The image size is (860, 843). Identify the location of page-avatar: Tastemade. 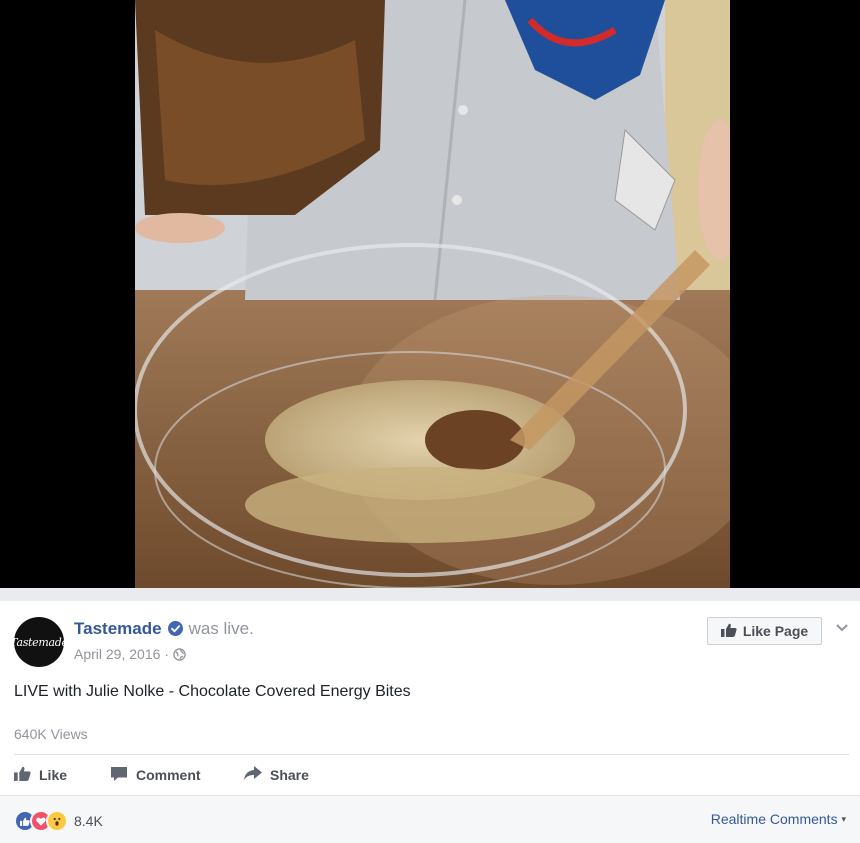
(39, 642).